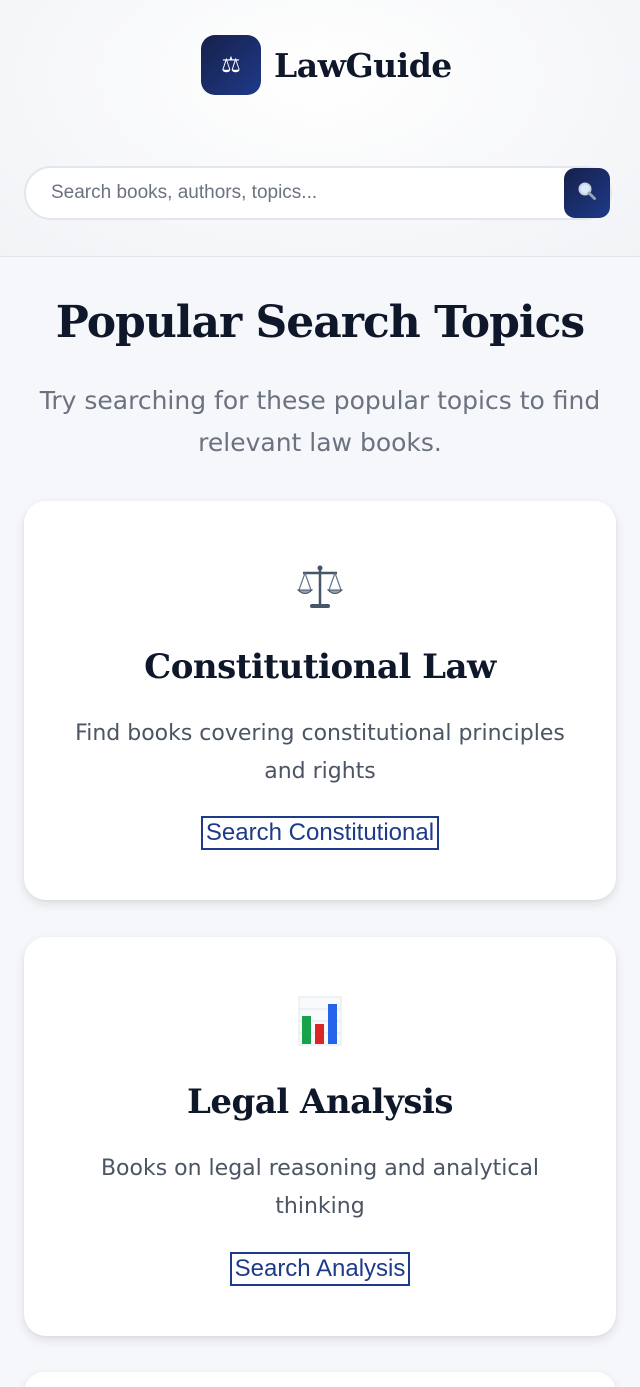 This screenshot has height=1387, width=640. Describe the element at coordinates (363, 65) in the screenshot. I see `brand-name: LawGuide` at that location.